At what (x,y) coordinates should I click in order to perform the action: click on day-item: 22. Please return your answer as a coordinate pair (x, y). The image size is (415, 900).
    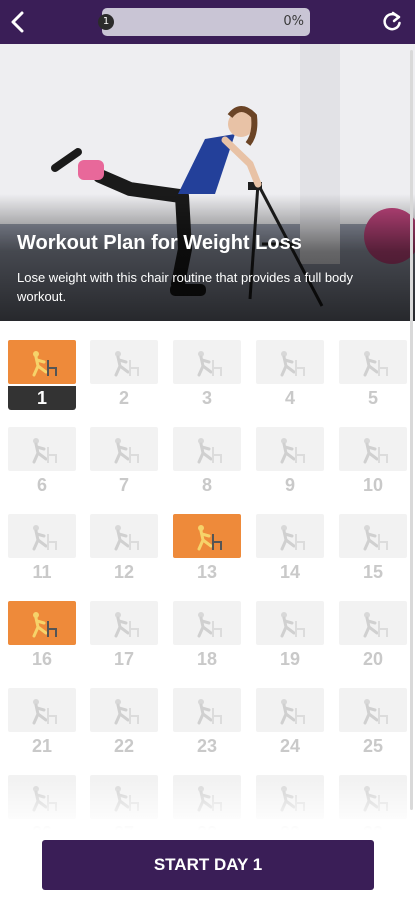
    Looking at the image, I should click on (124, 723).